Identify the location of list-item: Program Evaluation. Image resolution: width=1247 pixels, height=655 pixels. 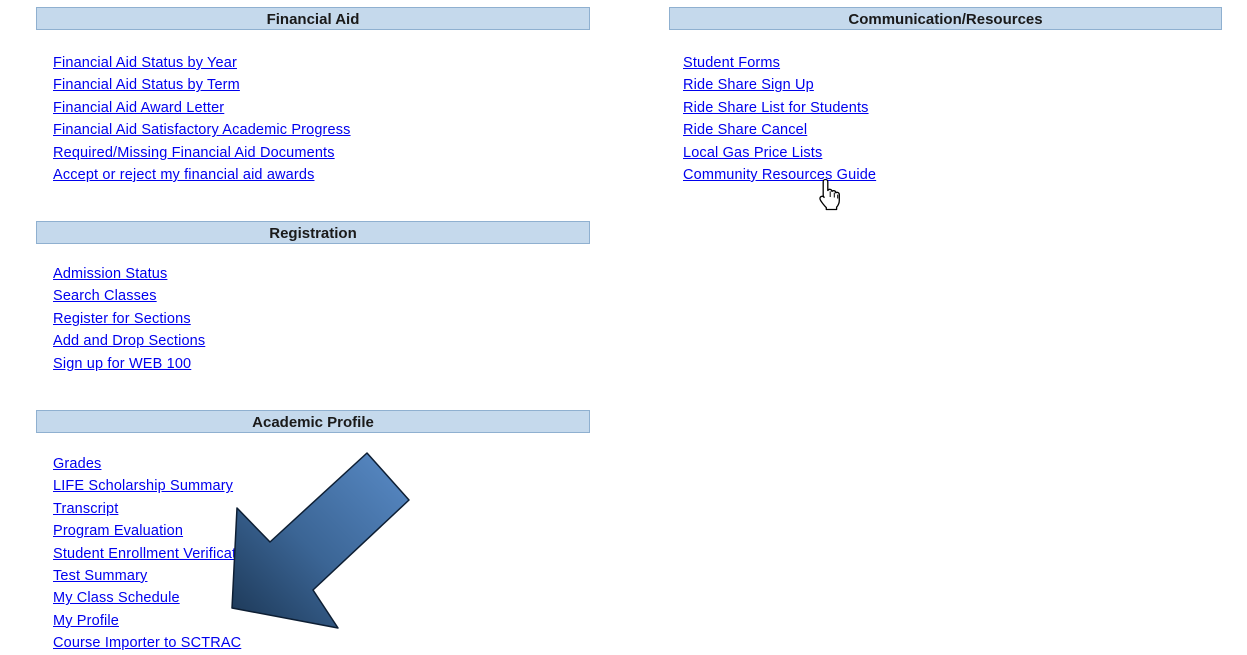
(154, 531).